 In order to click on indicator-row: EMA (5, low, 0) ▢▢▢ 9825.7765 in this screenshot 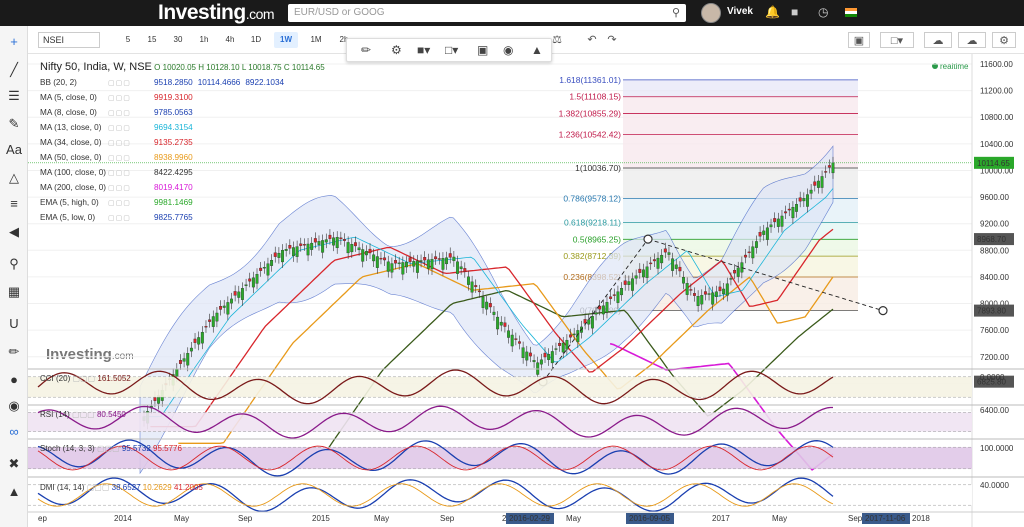, I will do `click(182, 217)`.